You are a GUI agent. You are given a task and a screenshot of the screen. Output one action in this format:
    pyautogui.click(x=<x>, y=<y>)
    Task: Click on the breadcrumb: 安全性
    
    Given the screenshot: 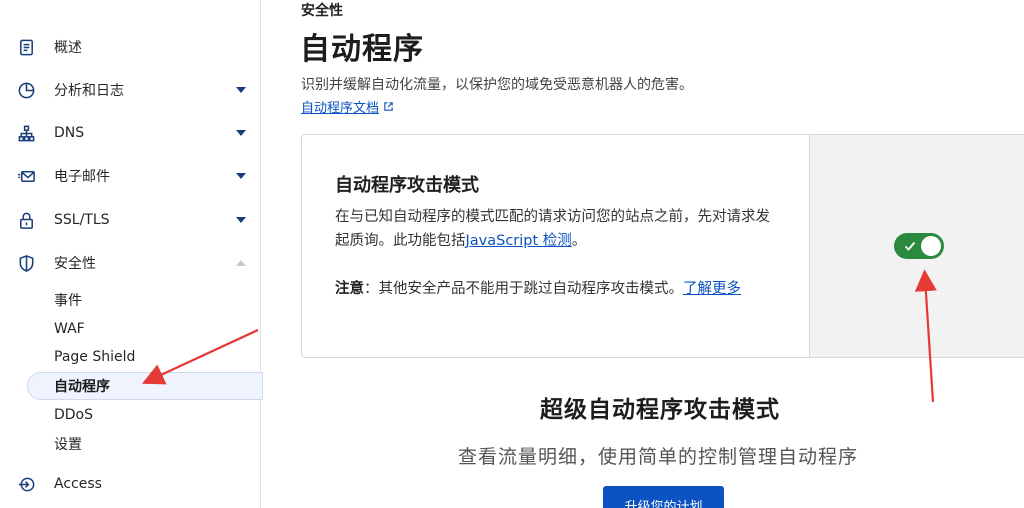 What is the action you would take?
    pyautogui.click(x=322, y=11)
    